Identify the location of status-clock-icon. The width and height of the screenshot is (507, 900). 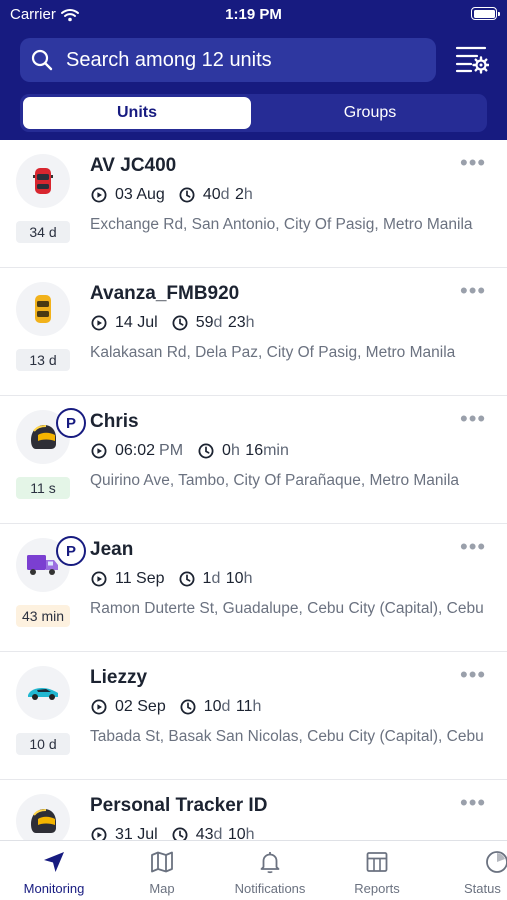
(495, 862).